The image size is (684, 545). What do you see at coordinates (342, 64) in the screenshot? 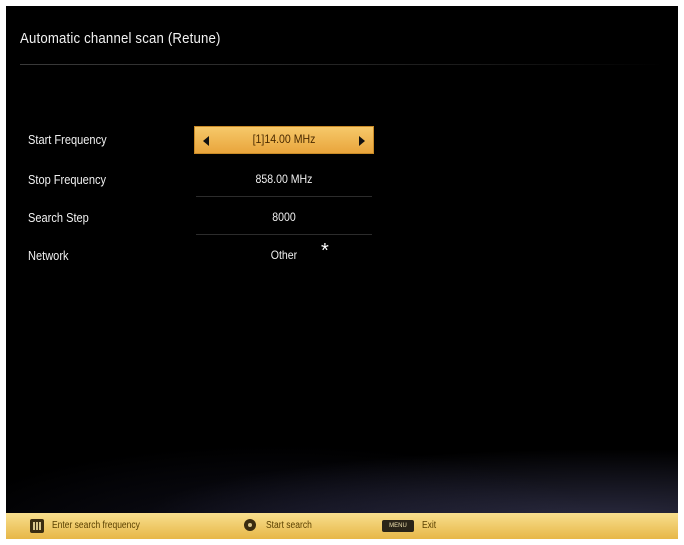
I see `title-divider` at bounding box center [342, 64].